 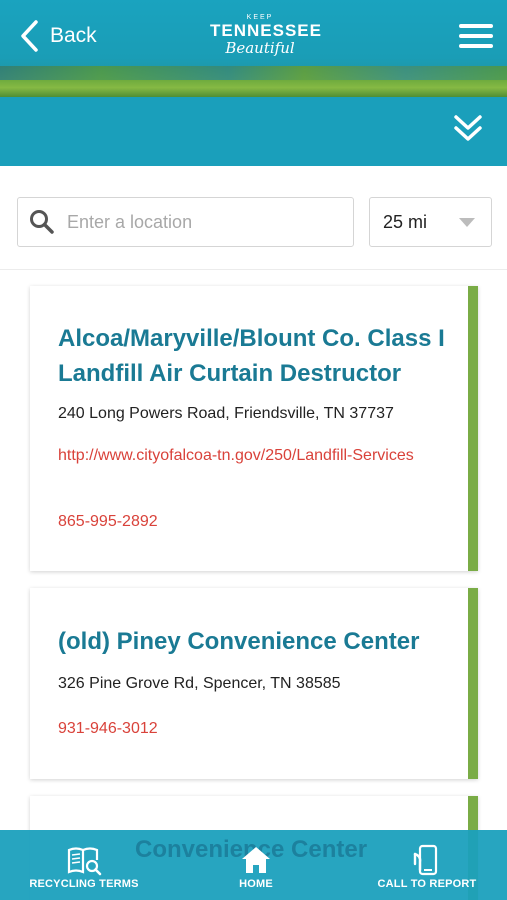 I want to click on nav-recycling-terms-label: RECYCLING TERMS, so click(x=84, y=884).